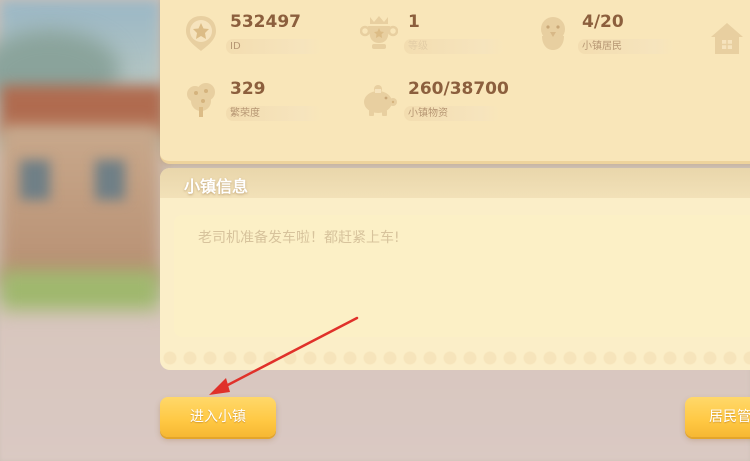  What do you see at coordinates (445, 102) in the screenshot?
I see `stat-supplies: 260/38700 小镇物资` at bounding box center [445, 102].